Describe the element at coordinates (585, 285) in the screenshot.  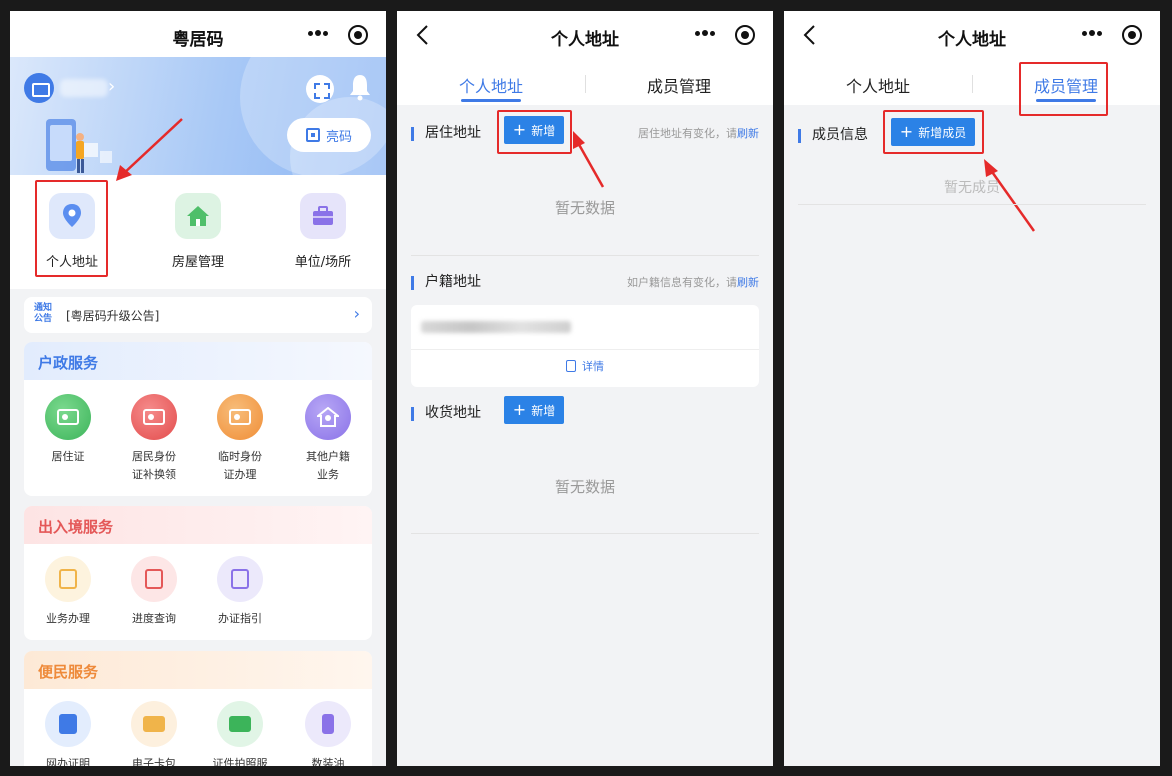
I see `household-address-header: 户籍地址 如户籍信息有变化，请刷新` at that location.